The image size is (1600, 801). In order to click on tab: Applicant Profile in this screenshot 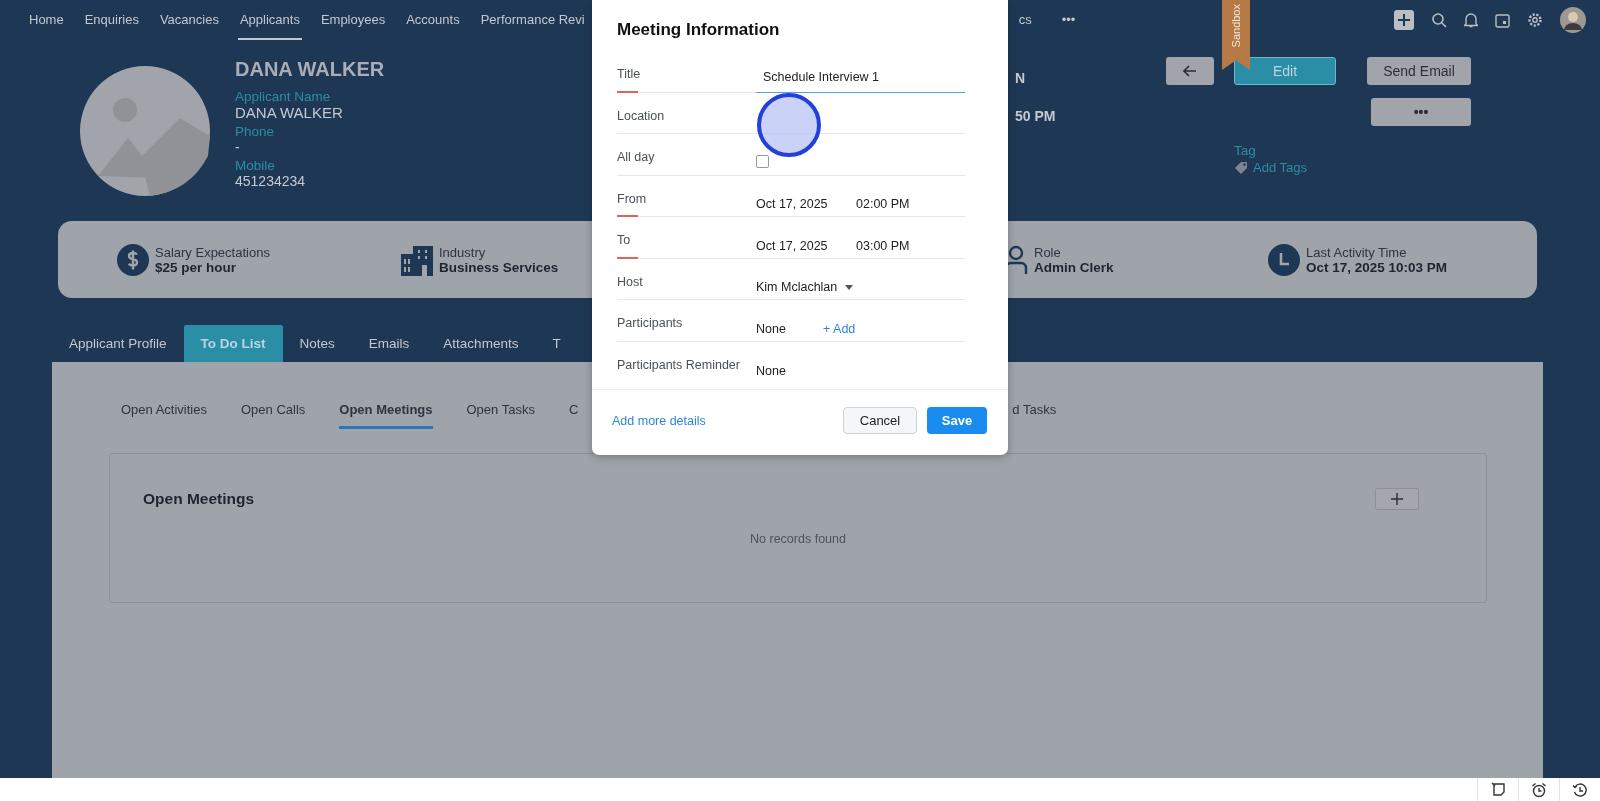, I will do `click(118, 343)`.